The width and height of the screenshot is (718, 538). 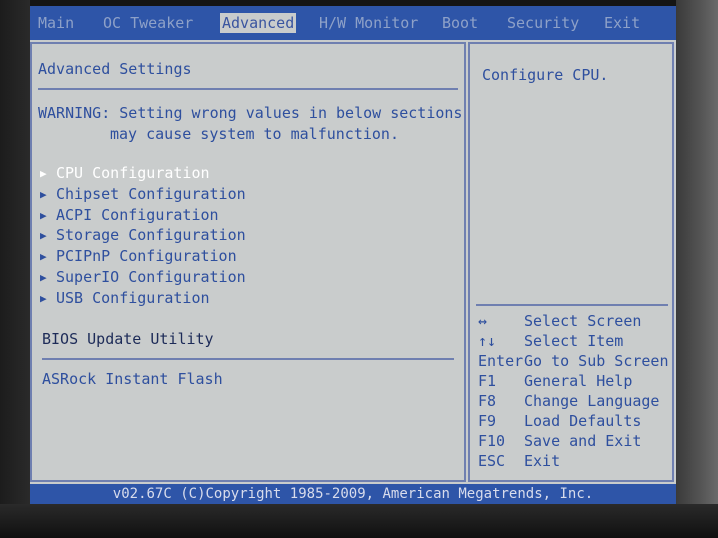 I want to click on key-hint-label: Save and Exit, so click(x=583, y=441).